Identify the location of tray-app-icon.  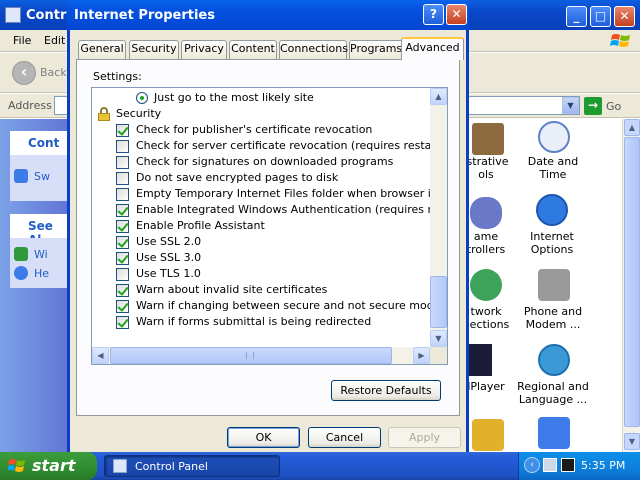
(568, 465).